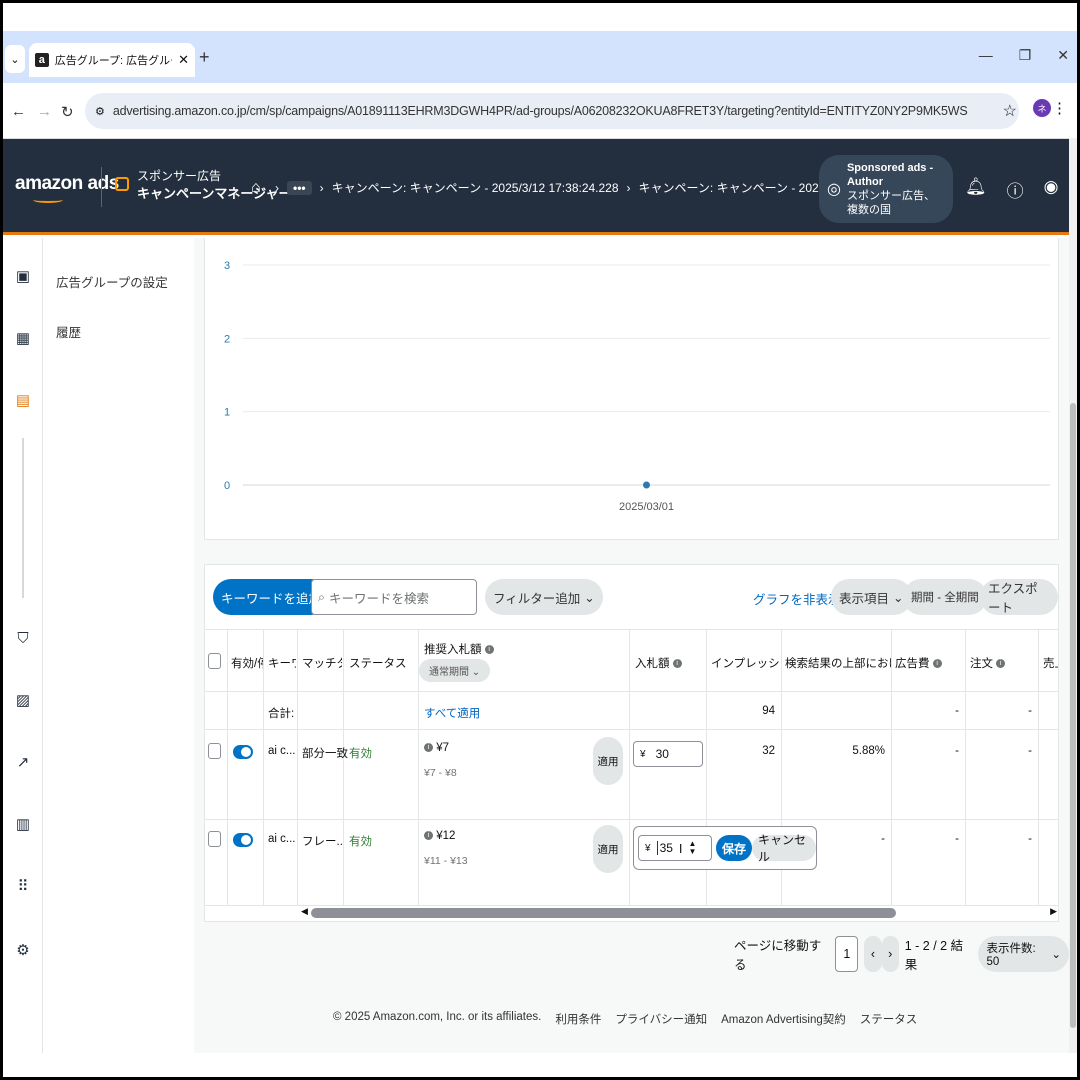  Describe the element at coordinates (227, 413) in the screenshot. I see `y-tick-label: 1` at that location.